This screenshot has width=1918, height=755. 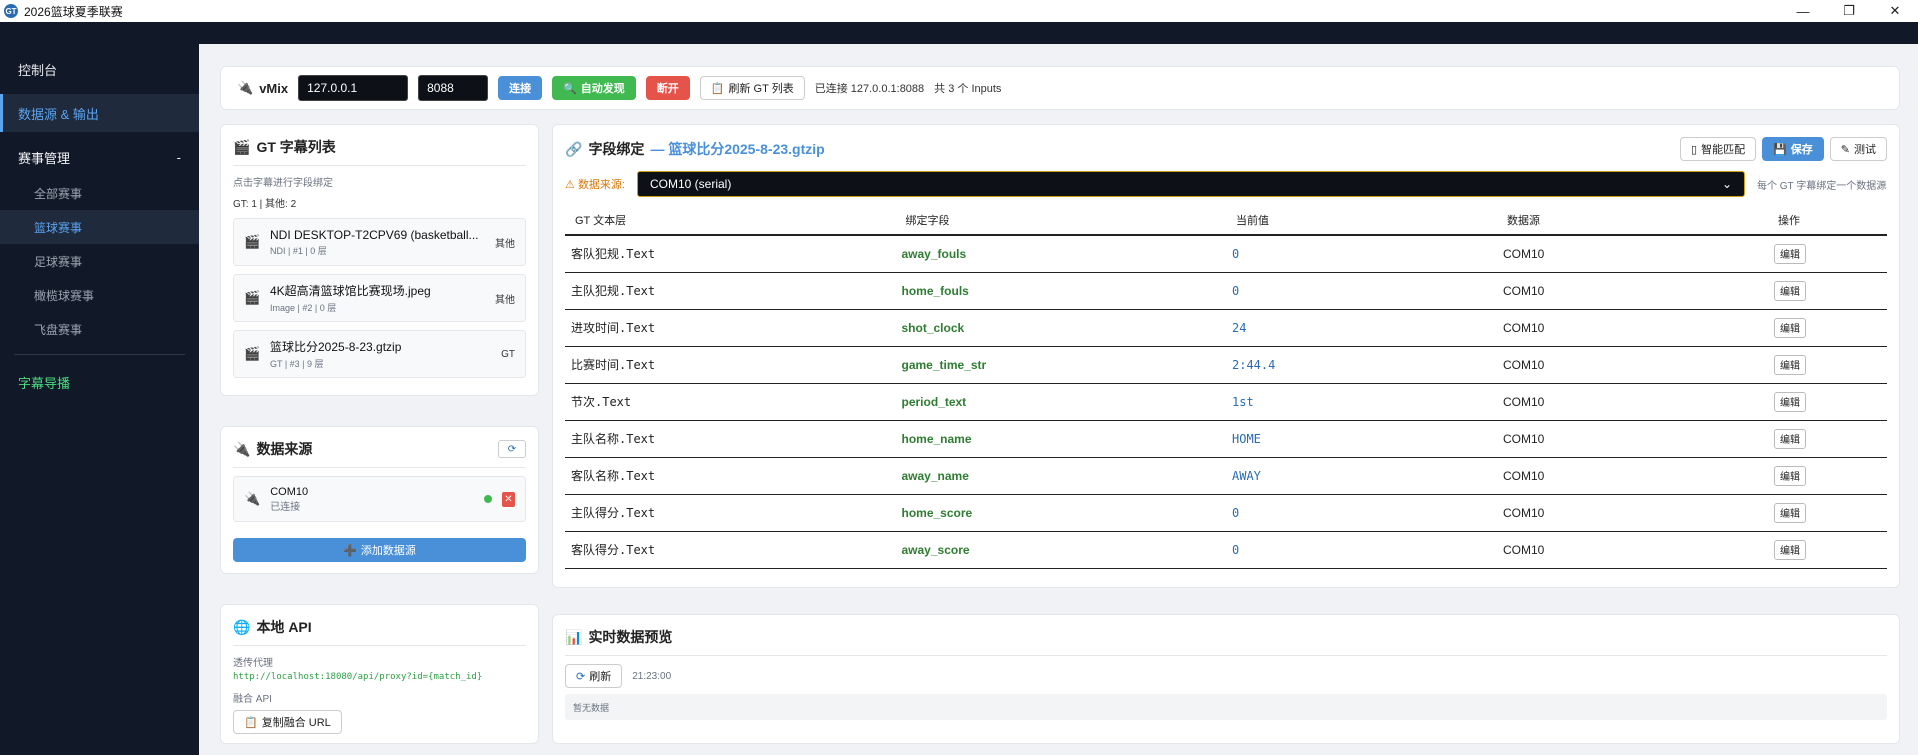 I want to click on sidebar-group-events: 赛事管理 -, so click(x=99, y=157).